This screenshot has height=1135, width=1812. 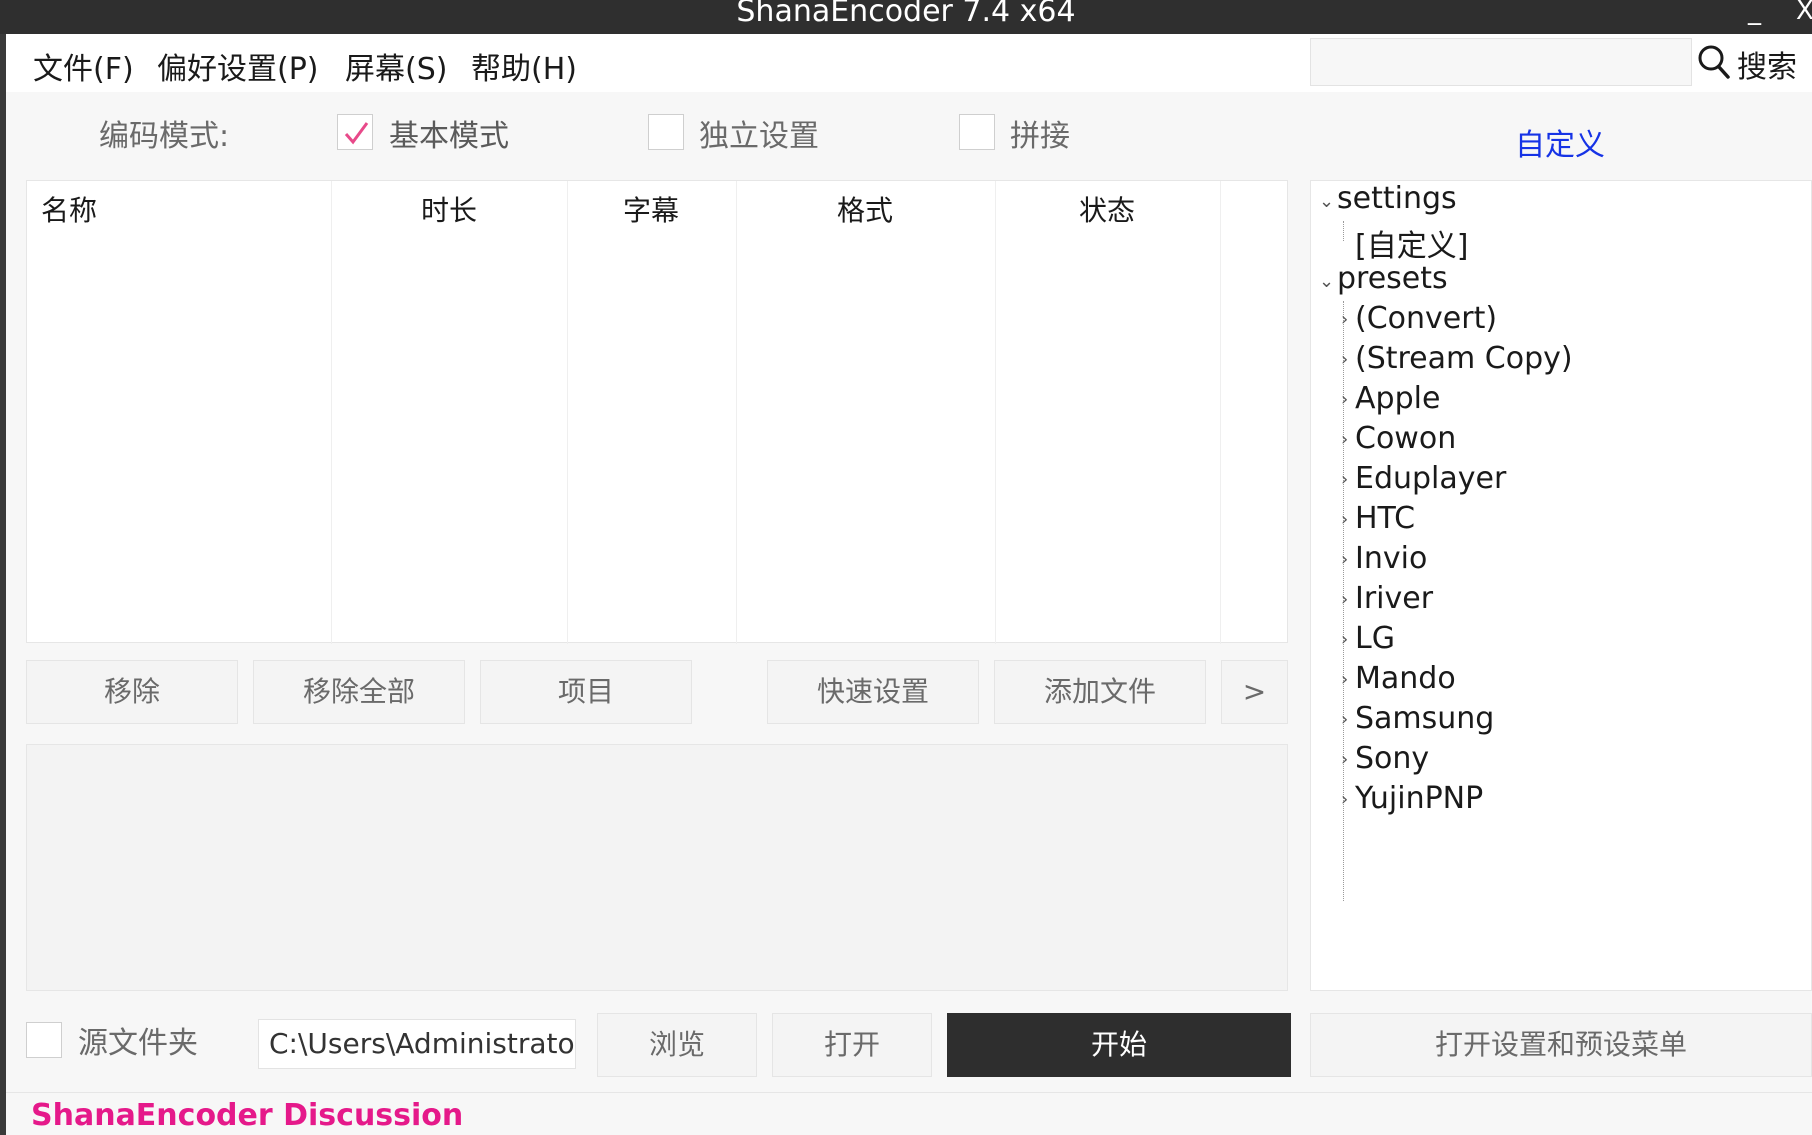 I want to click on close-button: X, so click(x=1804, y=13).